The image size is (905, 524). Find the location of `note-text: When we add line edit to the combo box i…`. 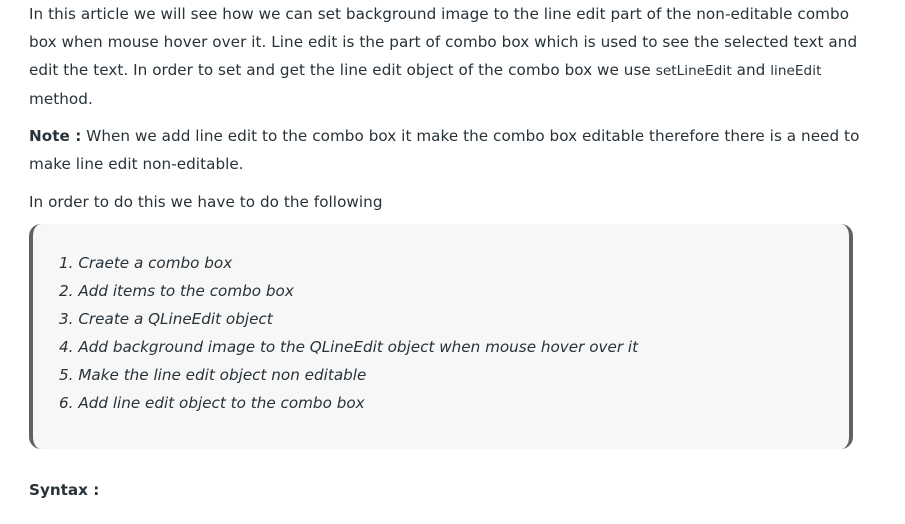

note-text: When we add line edit to the combo box i… is located at coordinates (444, 150).